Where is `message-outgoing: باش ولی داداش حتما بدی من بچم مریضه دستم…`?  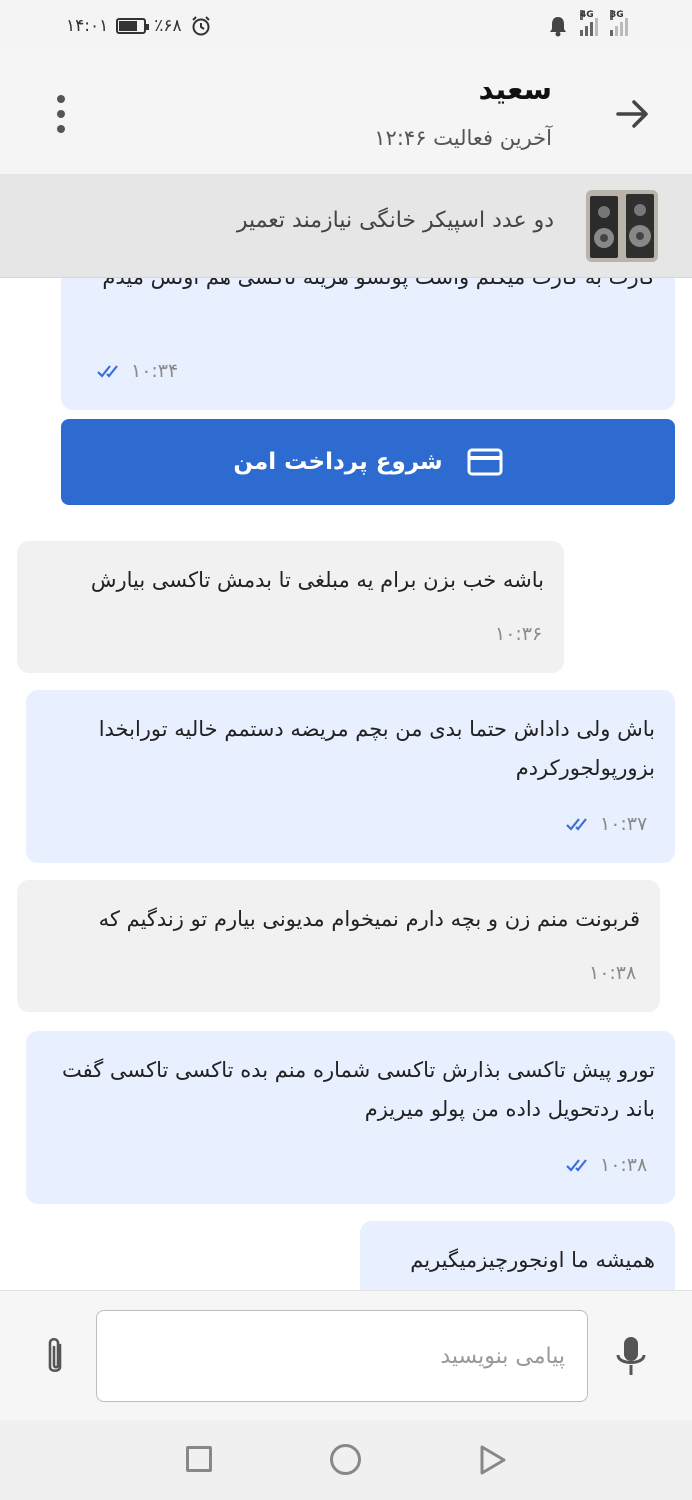 message-outgoing: باش ولی داداش حتما بدی من بچم مریضه دستم… is located at coordinates (350, 776).